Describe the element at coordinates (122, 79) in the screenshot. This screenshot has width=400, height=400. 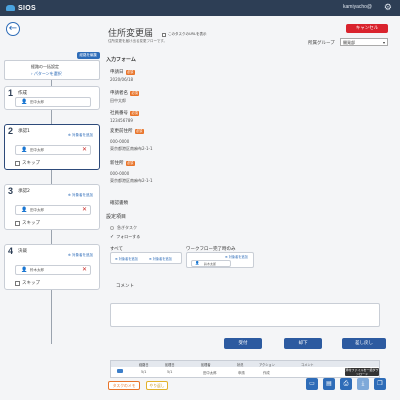
I see `field-value-date: 2020/06/18` at that location.